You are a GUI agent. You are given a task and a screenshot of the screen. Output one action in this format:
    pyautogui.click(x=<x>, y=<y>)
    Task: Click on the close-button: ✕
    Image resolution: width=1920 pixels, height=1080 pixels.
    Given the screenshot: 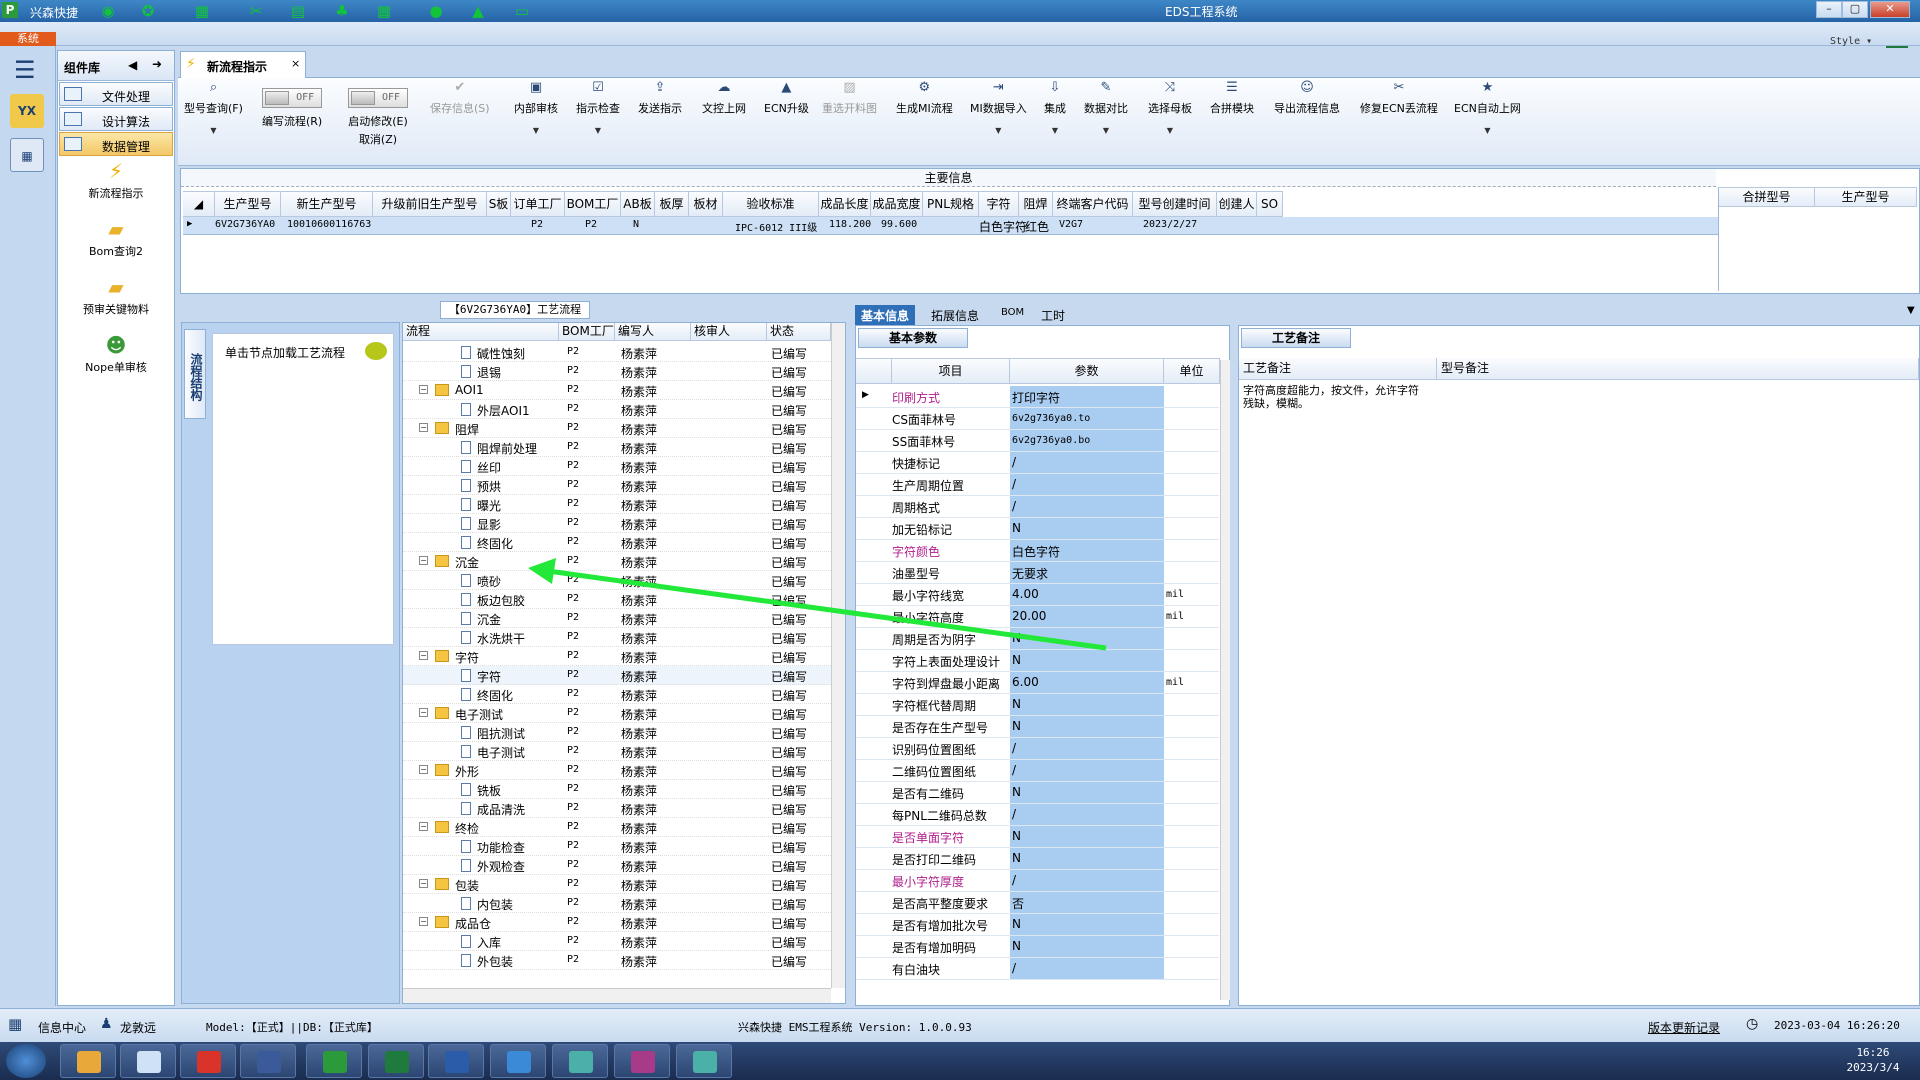 What is the action you would take?
    pyautogui.click(x=1890, y=9)
    